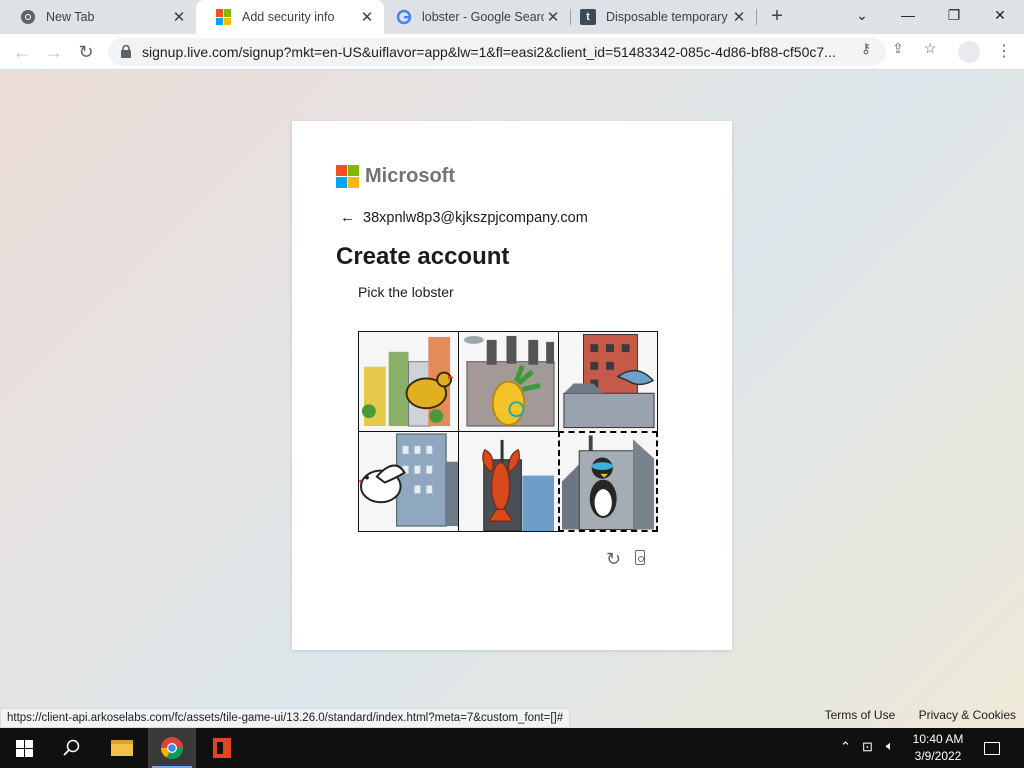  What do you see at coordinates (1000, 15) in the screenshot?
I see `close-window-button: ✕` at bounding box center [1000, 15].